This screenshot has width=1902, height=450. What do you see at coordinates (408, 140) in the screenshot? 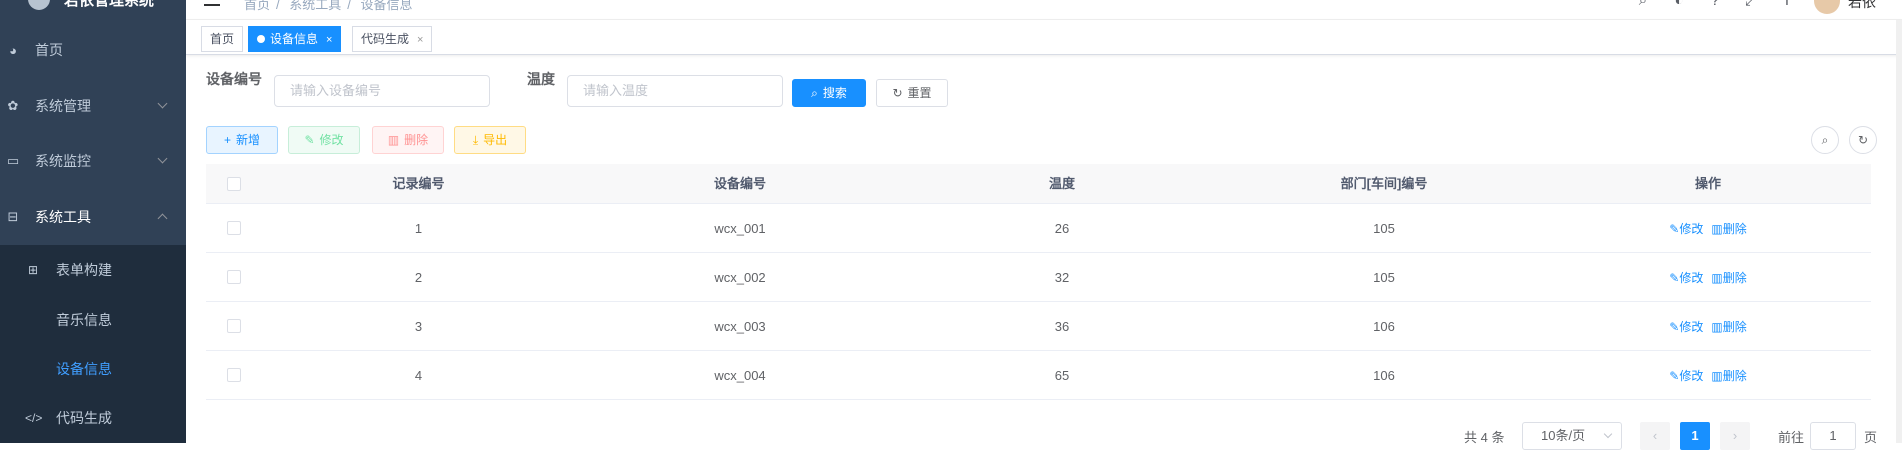
I see `delete-button: ▥ 删除` at bounding box center [408, 140].